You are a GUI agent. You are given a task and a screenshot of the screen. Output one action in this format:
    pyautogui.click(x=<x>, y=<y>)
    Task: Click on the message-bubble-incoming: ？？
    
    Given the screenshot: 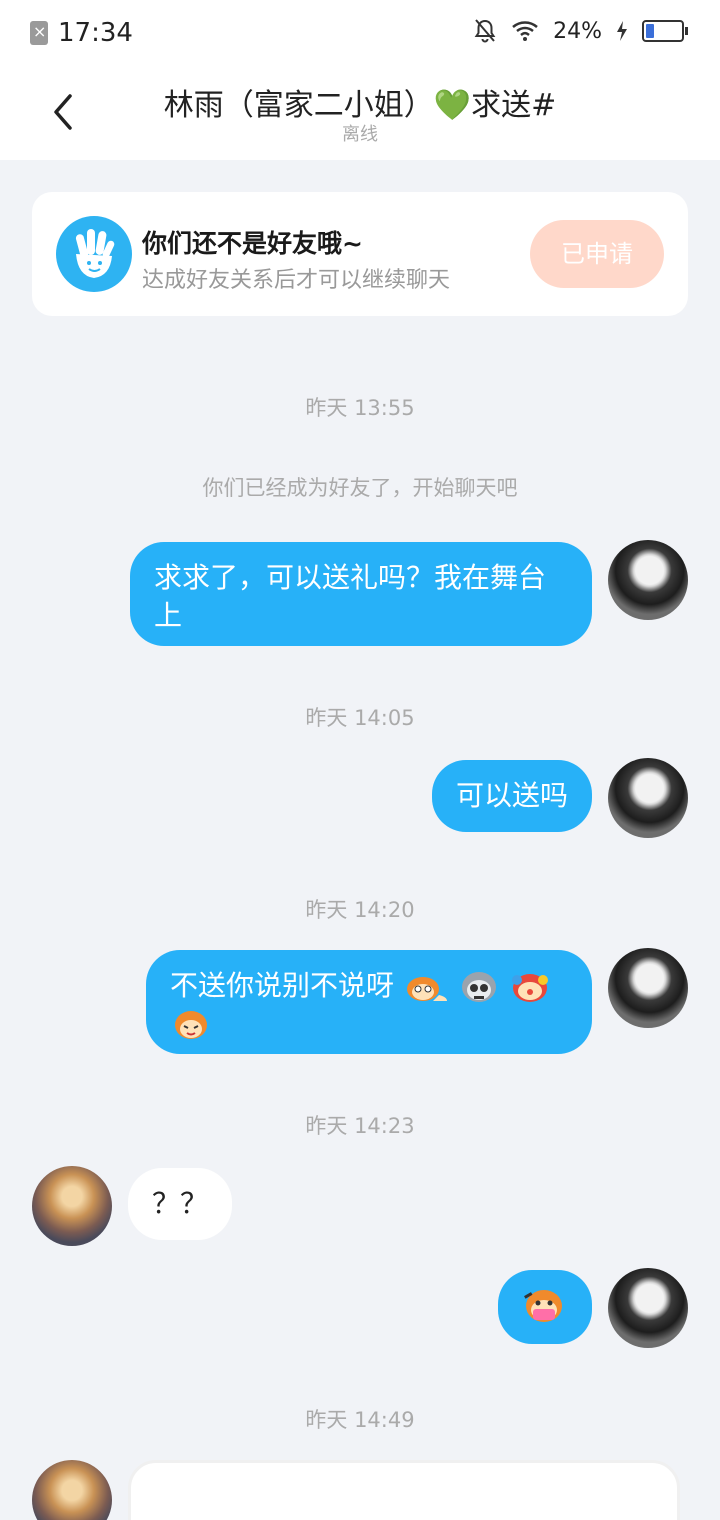 What is the action you would take?
    pyautogui.click(x=180, y=1204)
    